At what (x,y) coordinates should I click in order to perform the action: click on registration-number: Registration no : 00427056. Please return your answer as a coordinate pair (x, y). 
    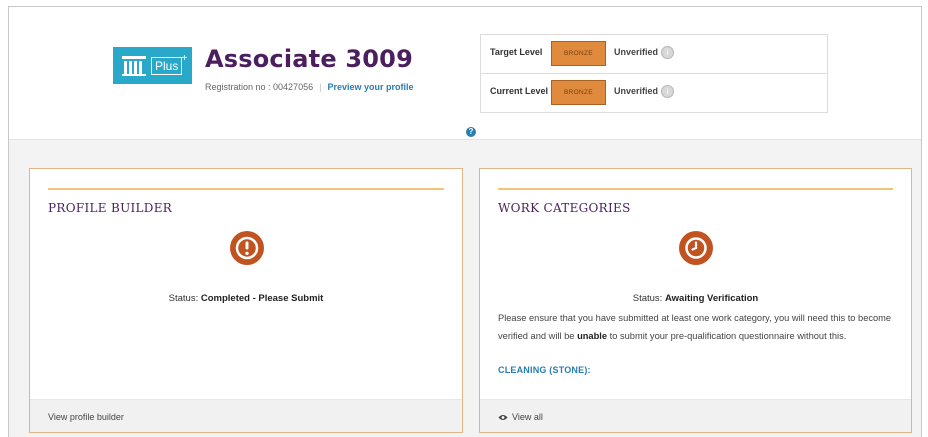
    Looking at the image, I should click on (259, 87).